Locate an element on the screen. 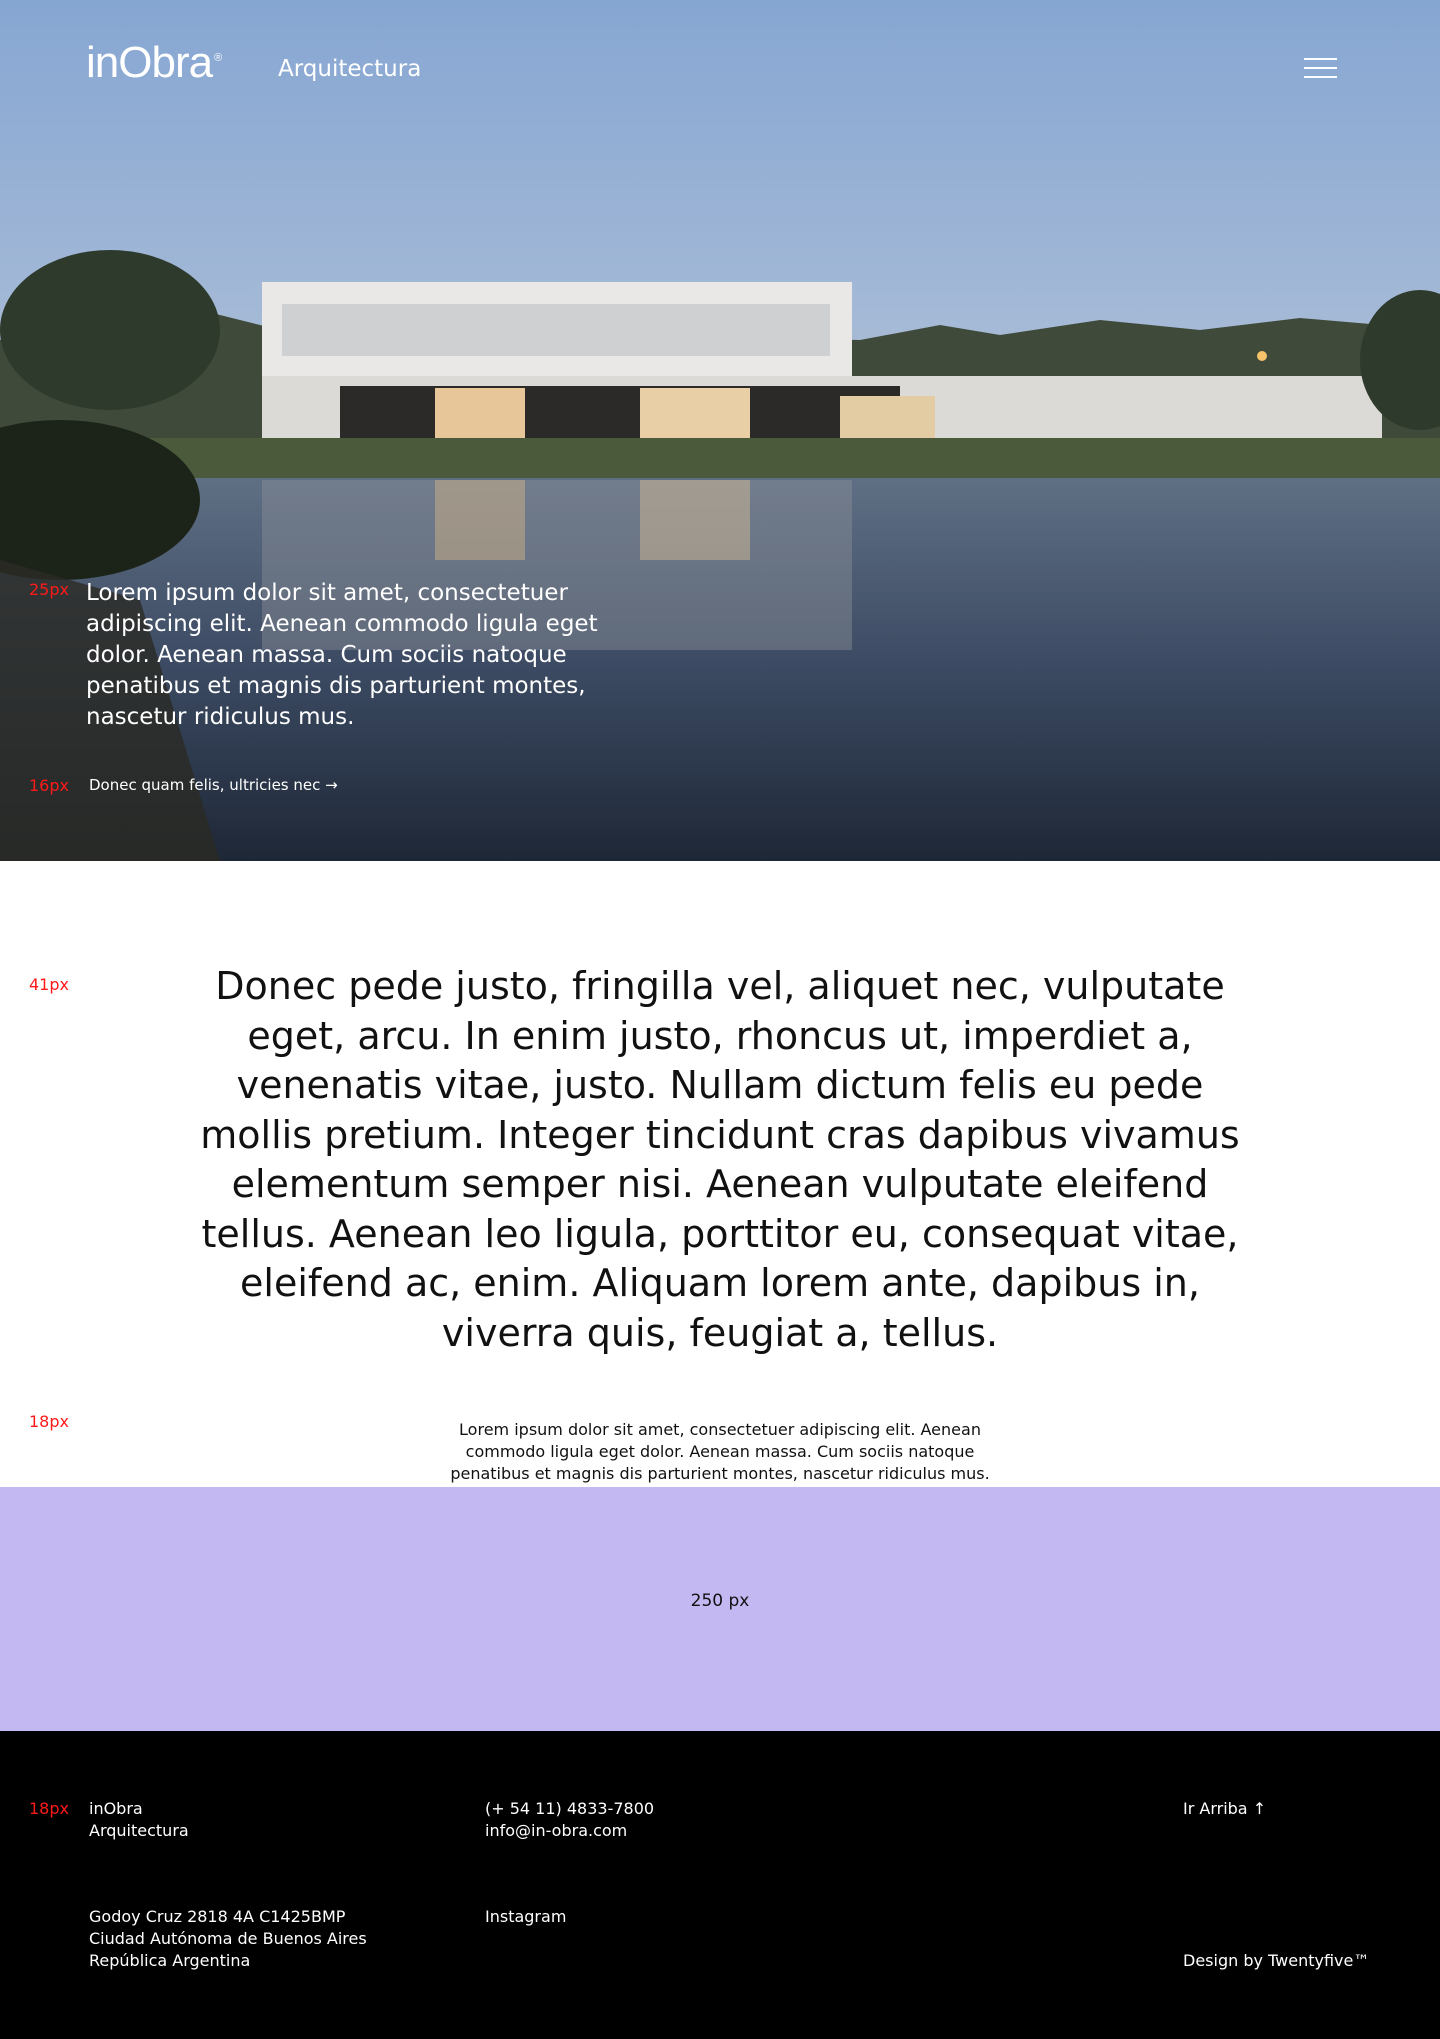  registered-mark: ® is located at coordinates (218, 58).